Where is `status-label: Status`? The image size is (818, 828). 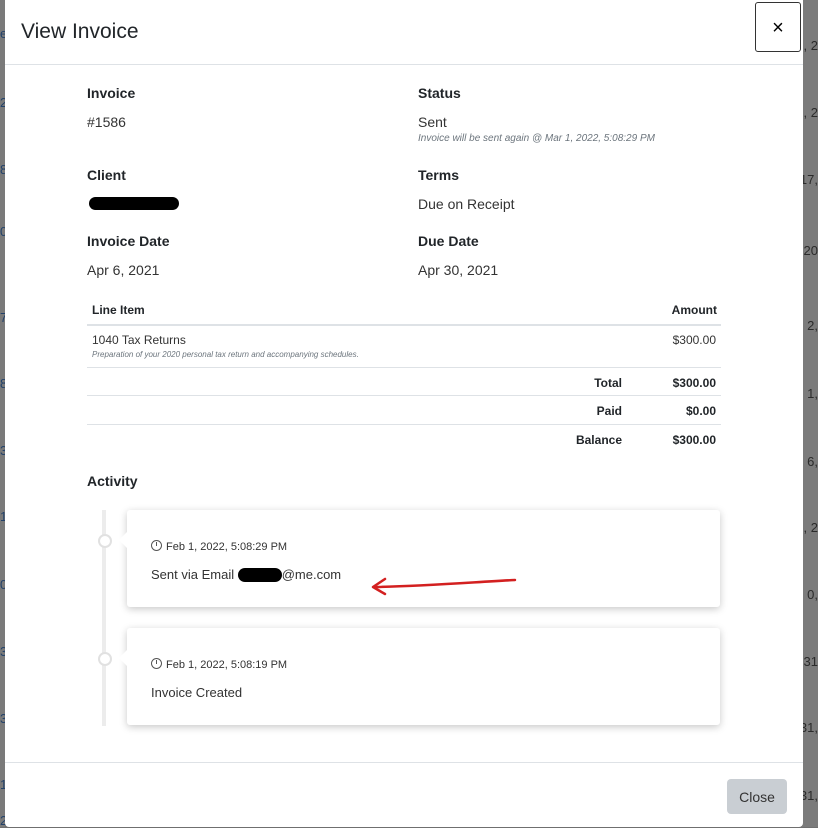
status-label: Status is located at coordinates (439, 93).